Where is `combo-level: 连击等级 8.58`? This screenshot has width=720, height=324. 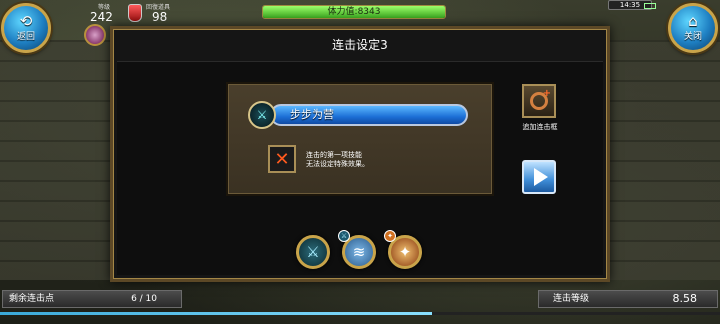 combo-level: 连击等级 8.58 is located at coordinates (628, 299).